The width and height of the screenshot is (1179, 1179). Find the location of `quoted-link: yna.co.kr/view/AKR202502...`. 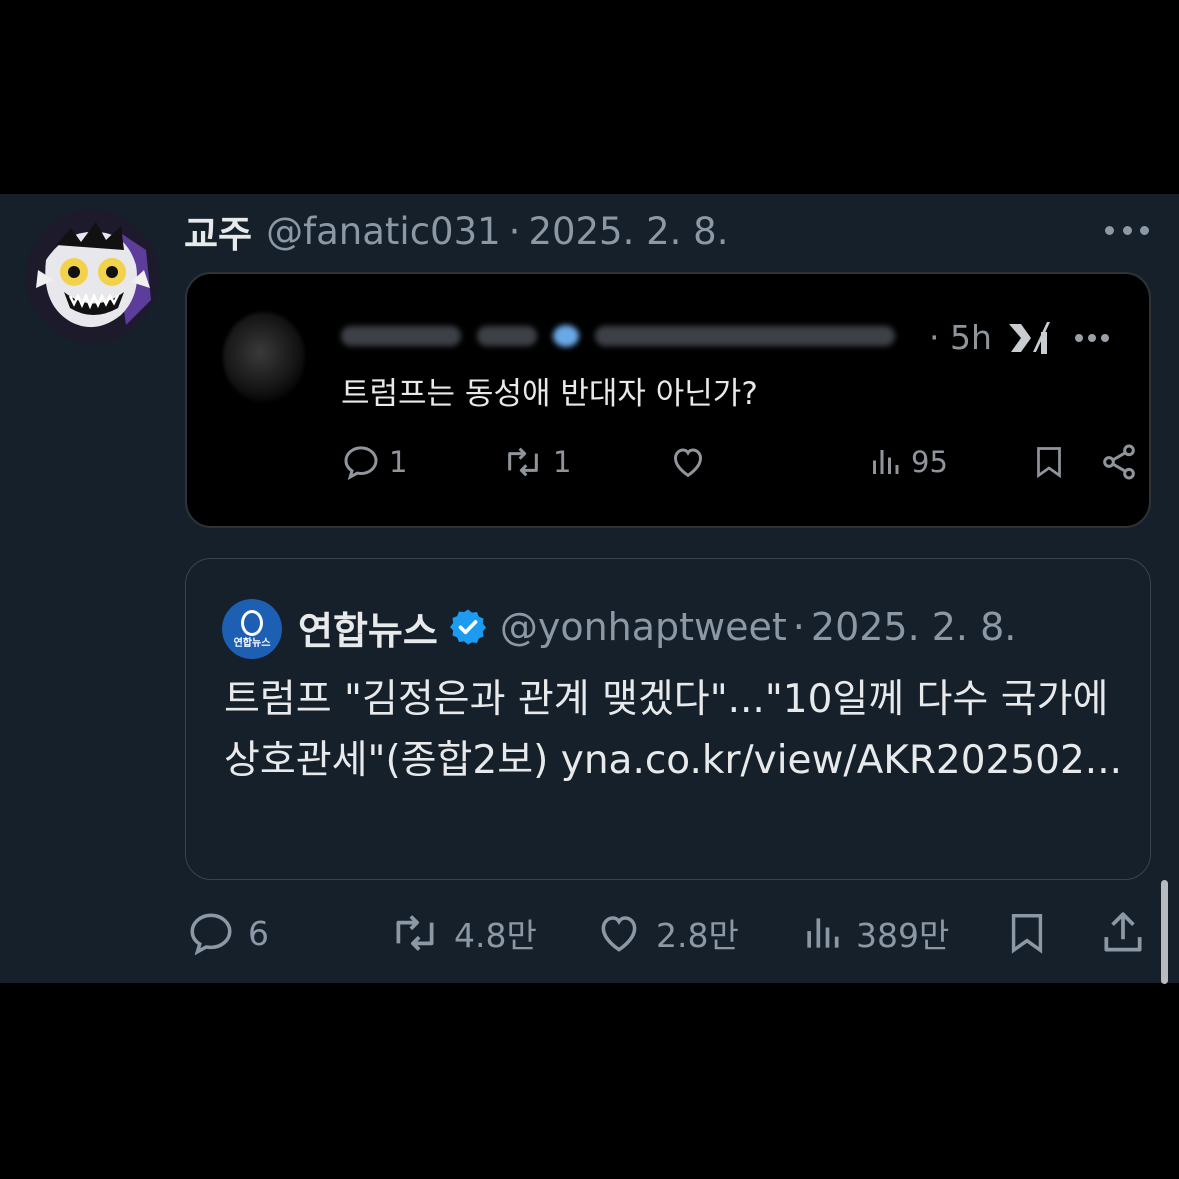

quoted-link: yna.co.kr/view/AKR202502... is located at coordinates (841, 760).